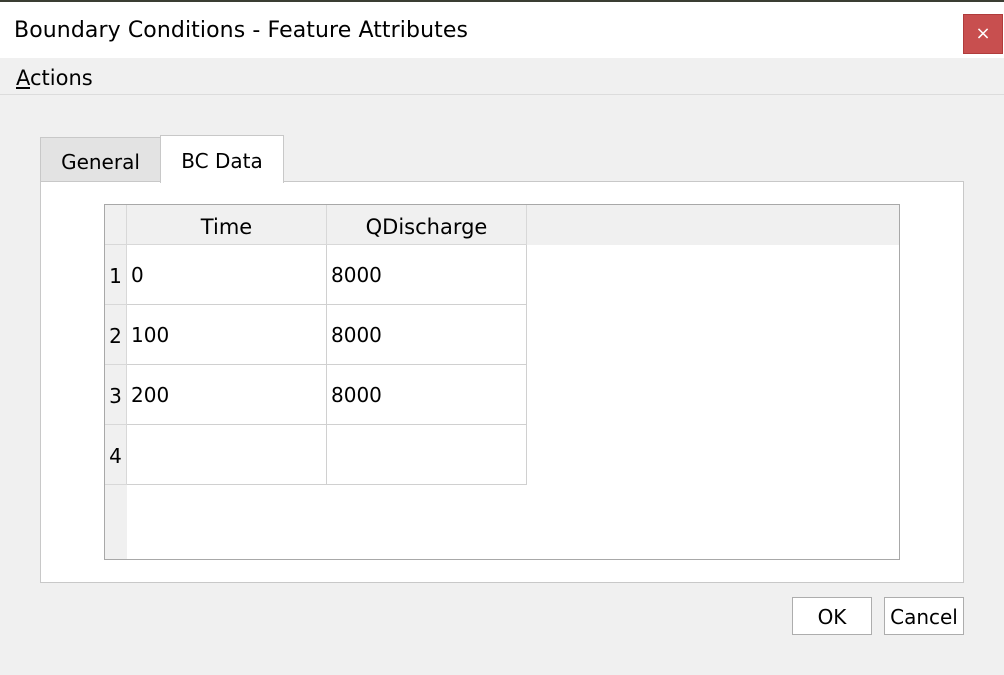 The image size is (1004, 675). I want to click on cancel-button: Cancel, so click(924, 616).